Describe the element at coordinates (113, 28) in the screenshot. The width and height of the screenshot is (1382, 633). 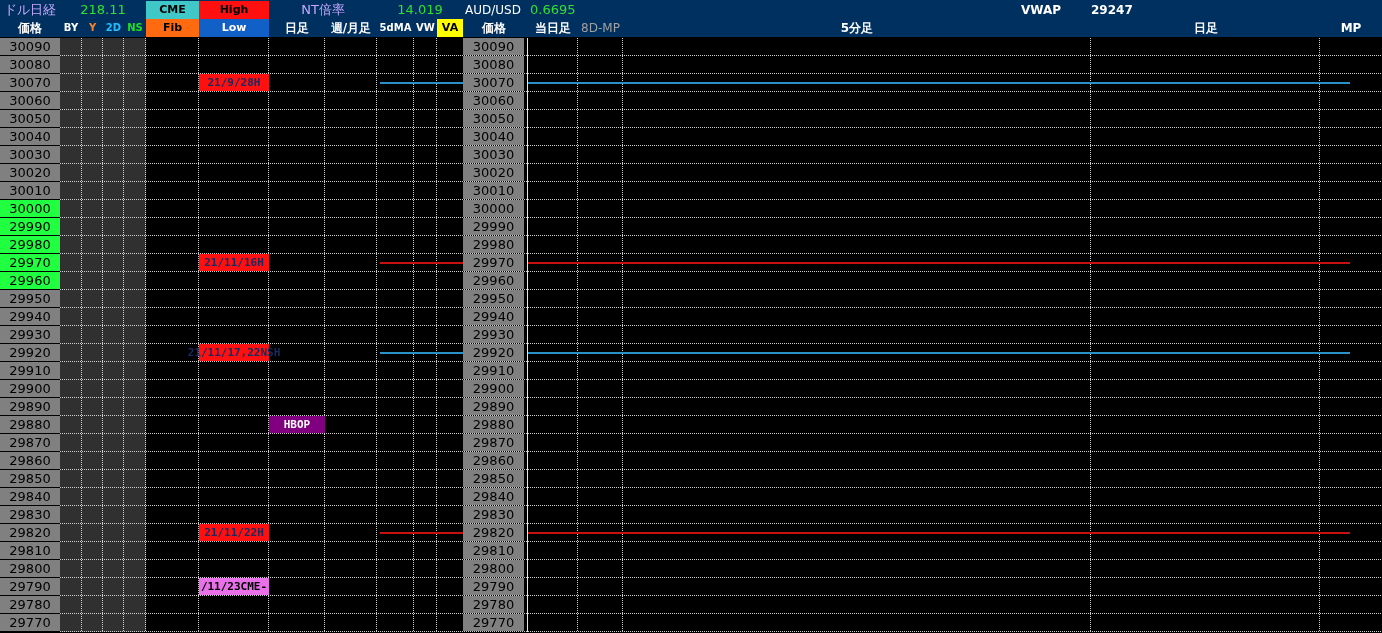
I see `column-header: 2D` at that location.